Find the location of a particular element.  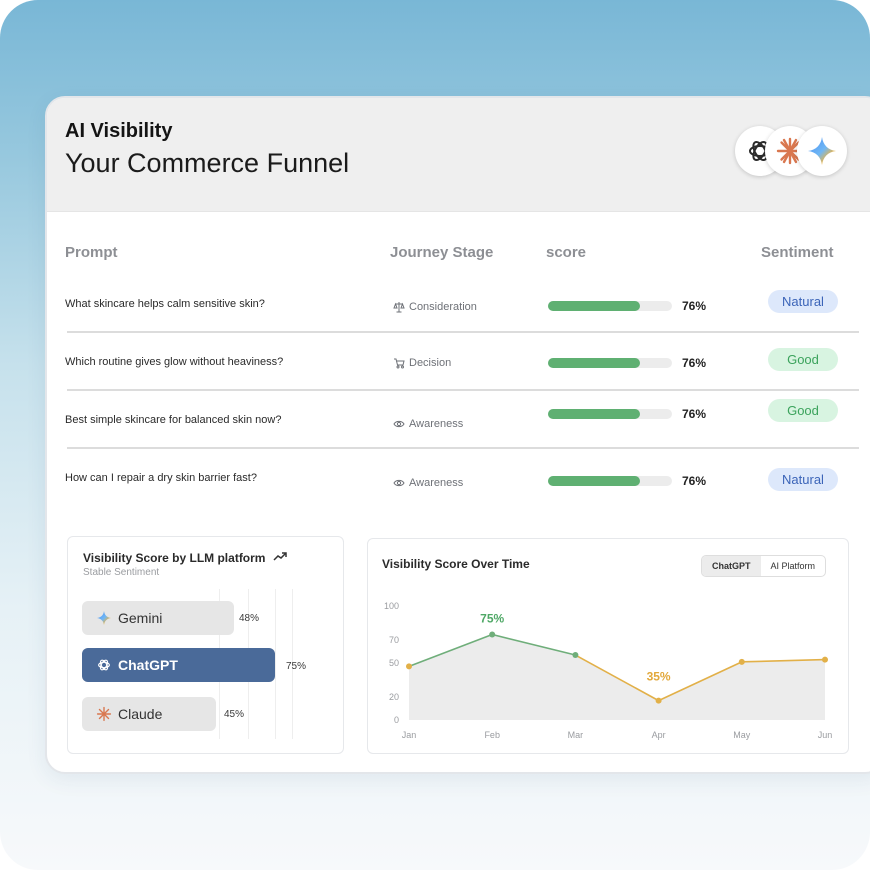

x-tick-label: Feb is located at coordinates (492, 735).